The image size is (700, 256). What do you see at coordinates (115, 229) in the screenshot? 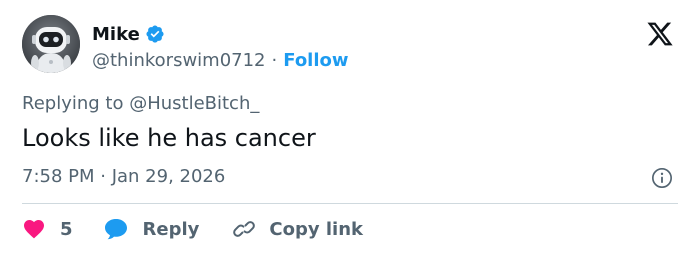
I see `reply-bubble-icon` at bounding box center [115, 229].